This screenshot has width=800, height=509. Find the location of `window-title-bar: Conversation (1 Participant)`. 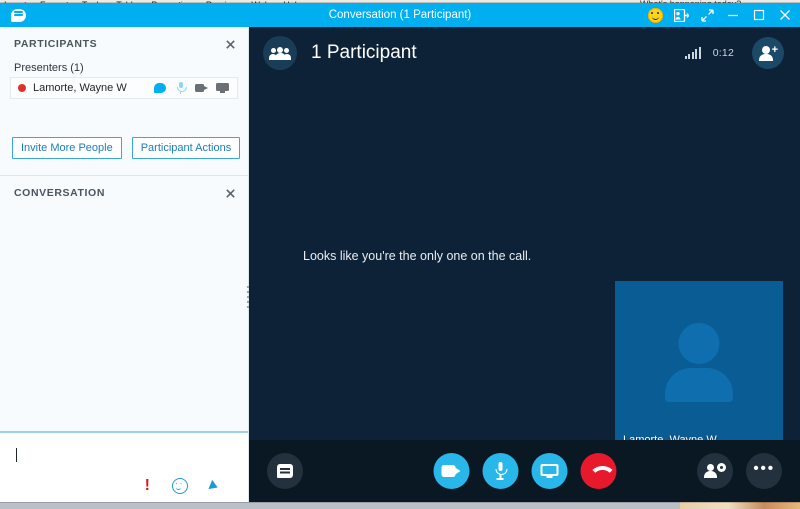

window-title-bar: Conversation (1 Participant) is located at coordinates (400, 15).